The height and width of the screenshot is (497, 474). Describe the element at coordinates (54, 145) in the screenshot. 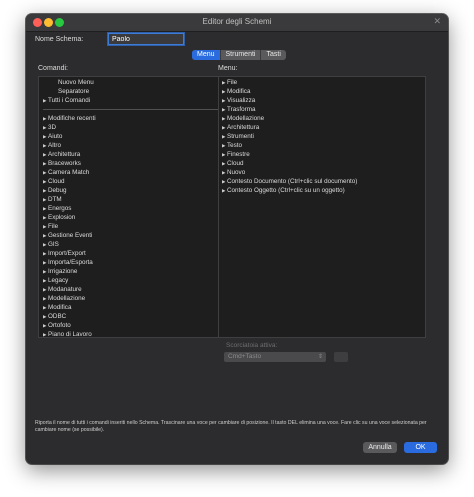

I see `list-item-label: Altro` at that location.